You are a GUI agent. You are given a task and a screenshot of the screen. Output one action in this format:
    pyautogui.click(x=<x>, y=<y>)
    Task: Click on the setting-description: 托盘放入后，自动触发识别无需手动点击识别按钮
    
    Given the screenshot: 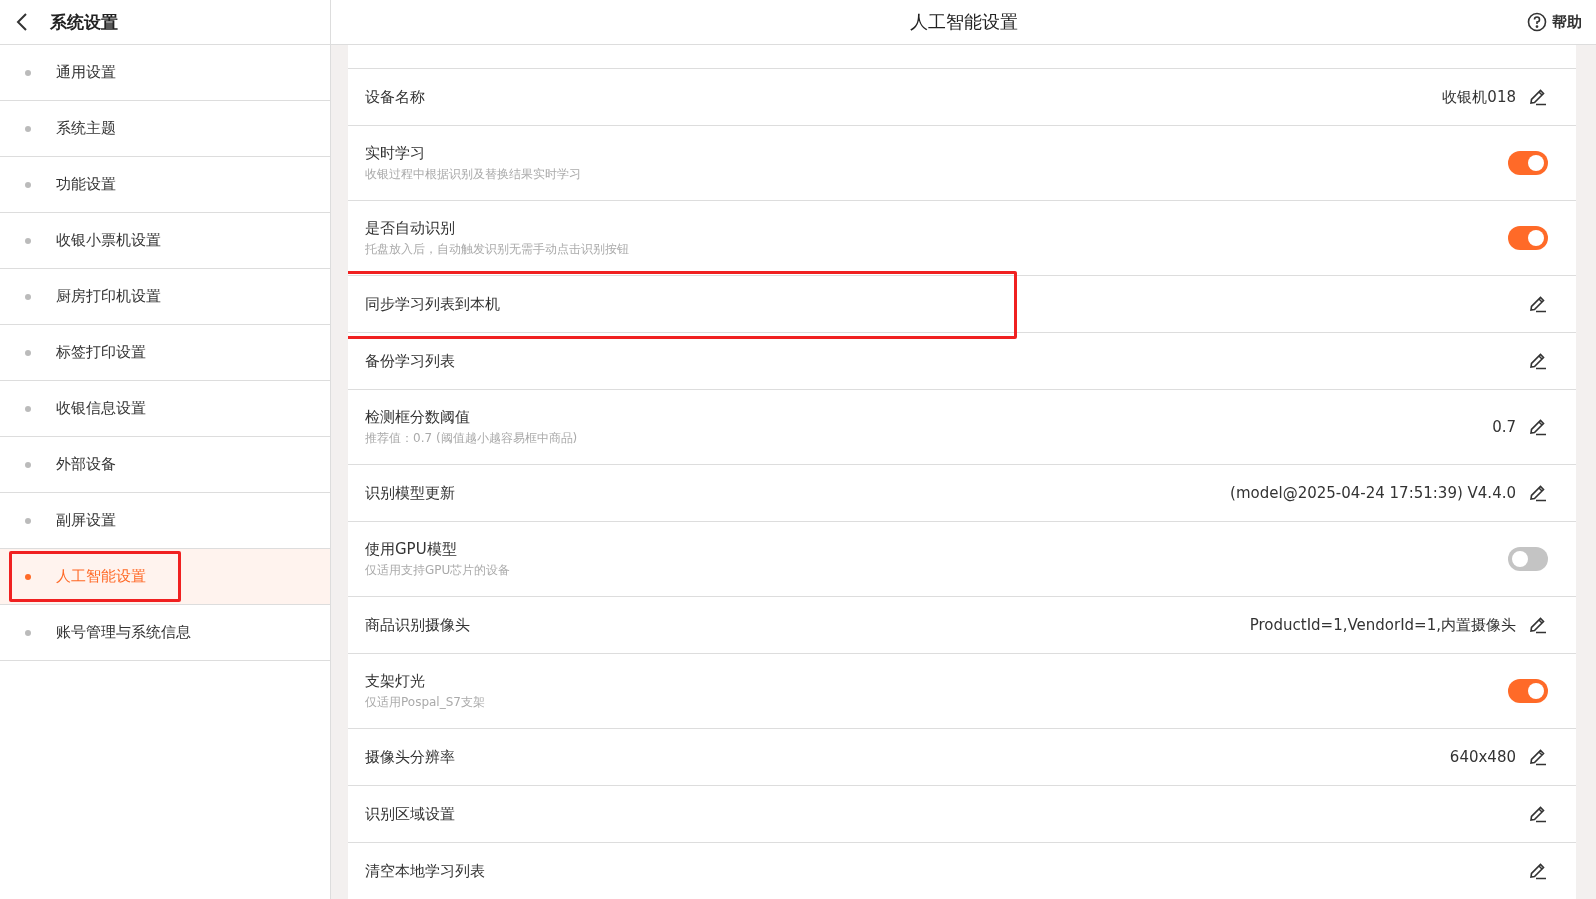 What is the action you would take?
    pyautogui.click(x=497, y=249)
    